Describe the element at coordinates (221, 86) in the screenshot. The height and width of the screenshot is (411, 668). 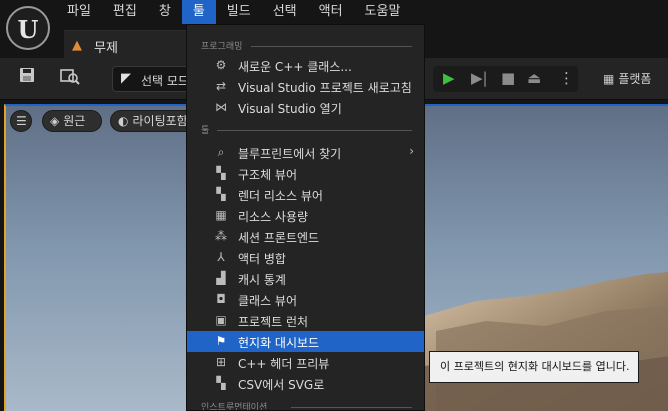
I see `refresh-project-icon: ⇄` at that location.